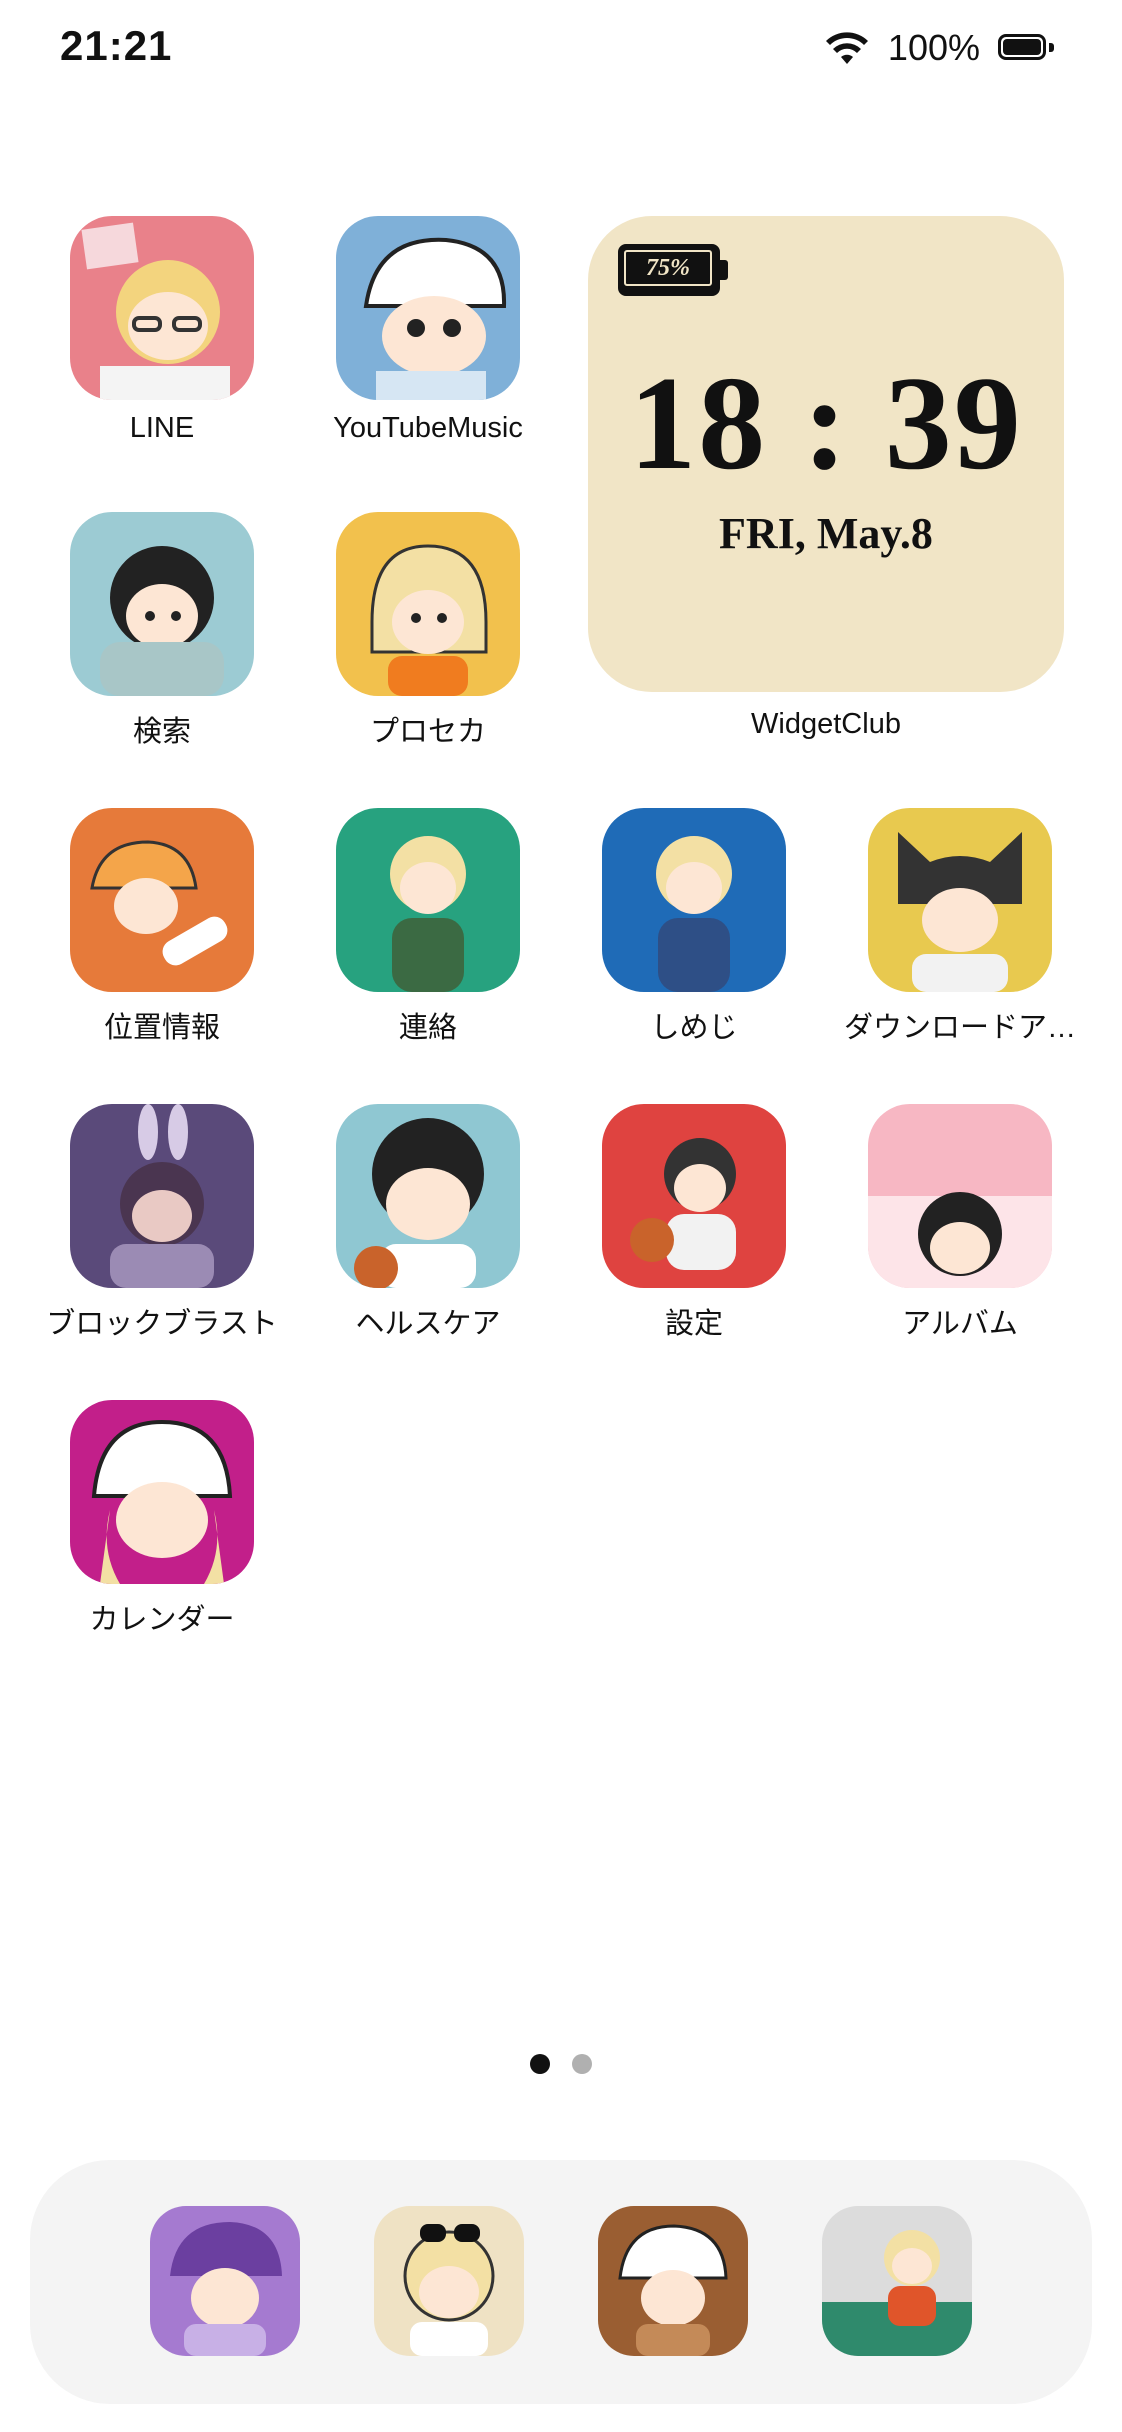 This screenshot has height=2432, width=1122. I want to click on battery-icon, so click(1026, 48).